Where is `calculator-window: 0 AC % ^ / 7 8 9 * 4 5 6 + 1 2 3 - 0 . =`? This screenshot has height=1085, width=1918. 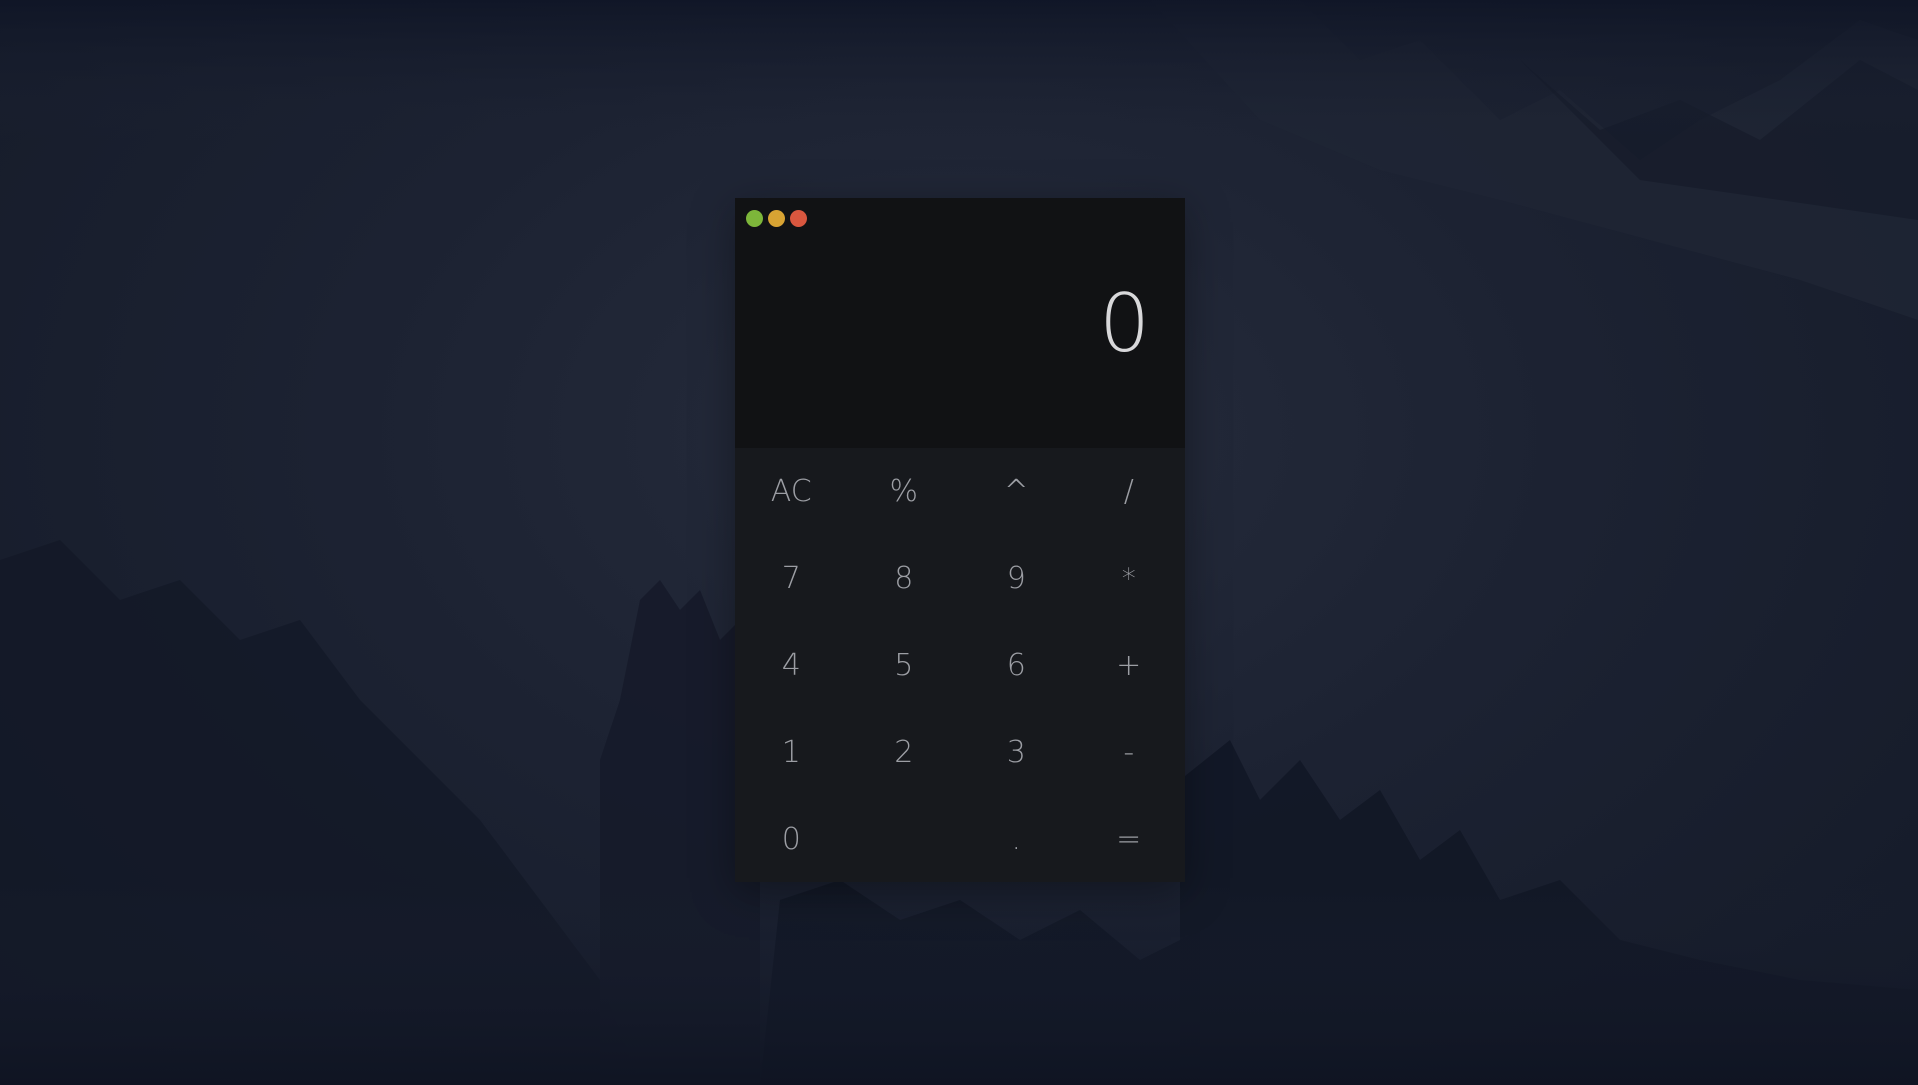
calculator-window: 0 AC % ^ / 7 8 9 * 4 5 6 + 1 2 3 - 0 . = is located at coordinates (960, 540).